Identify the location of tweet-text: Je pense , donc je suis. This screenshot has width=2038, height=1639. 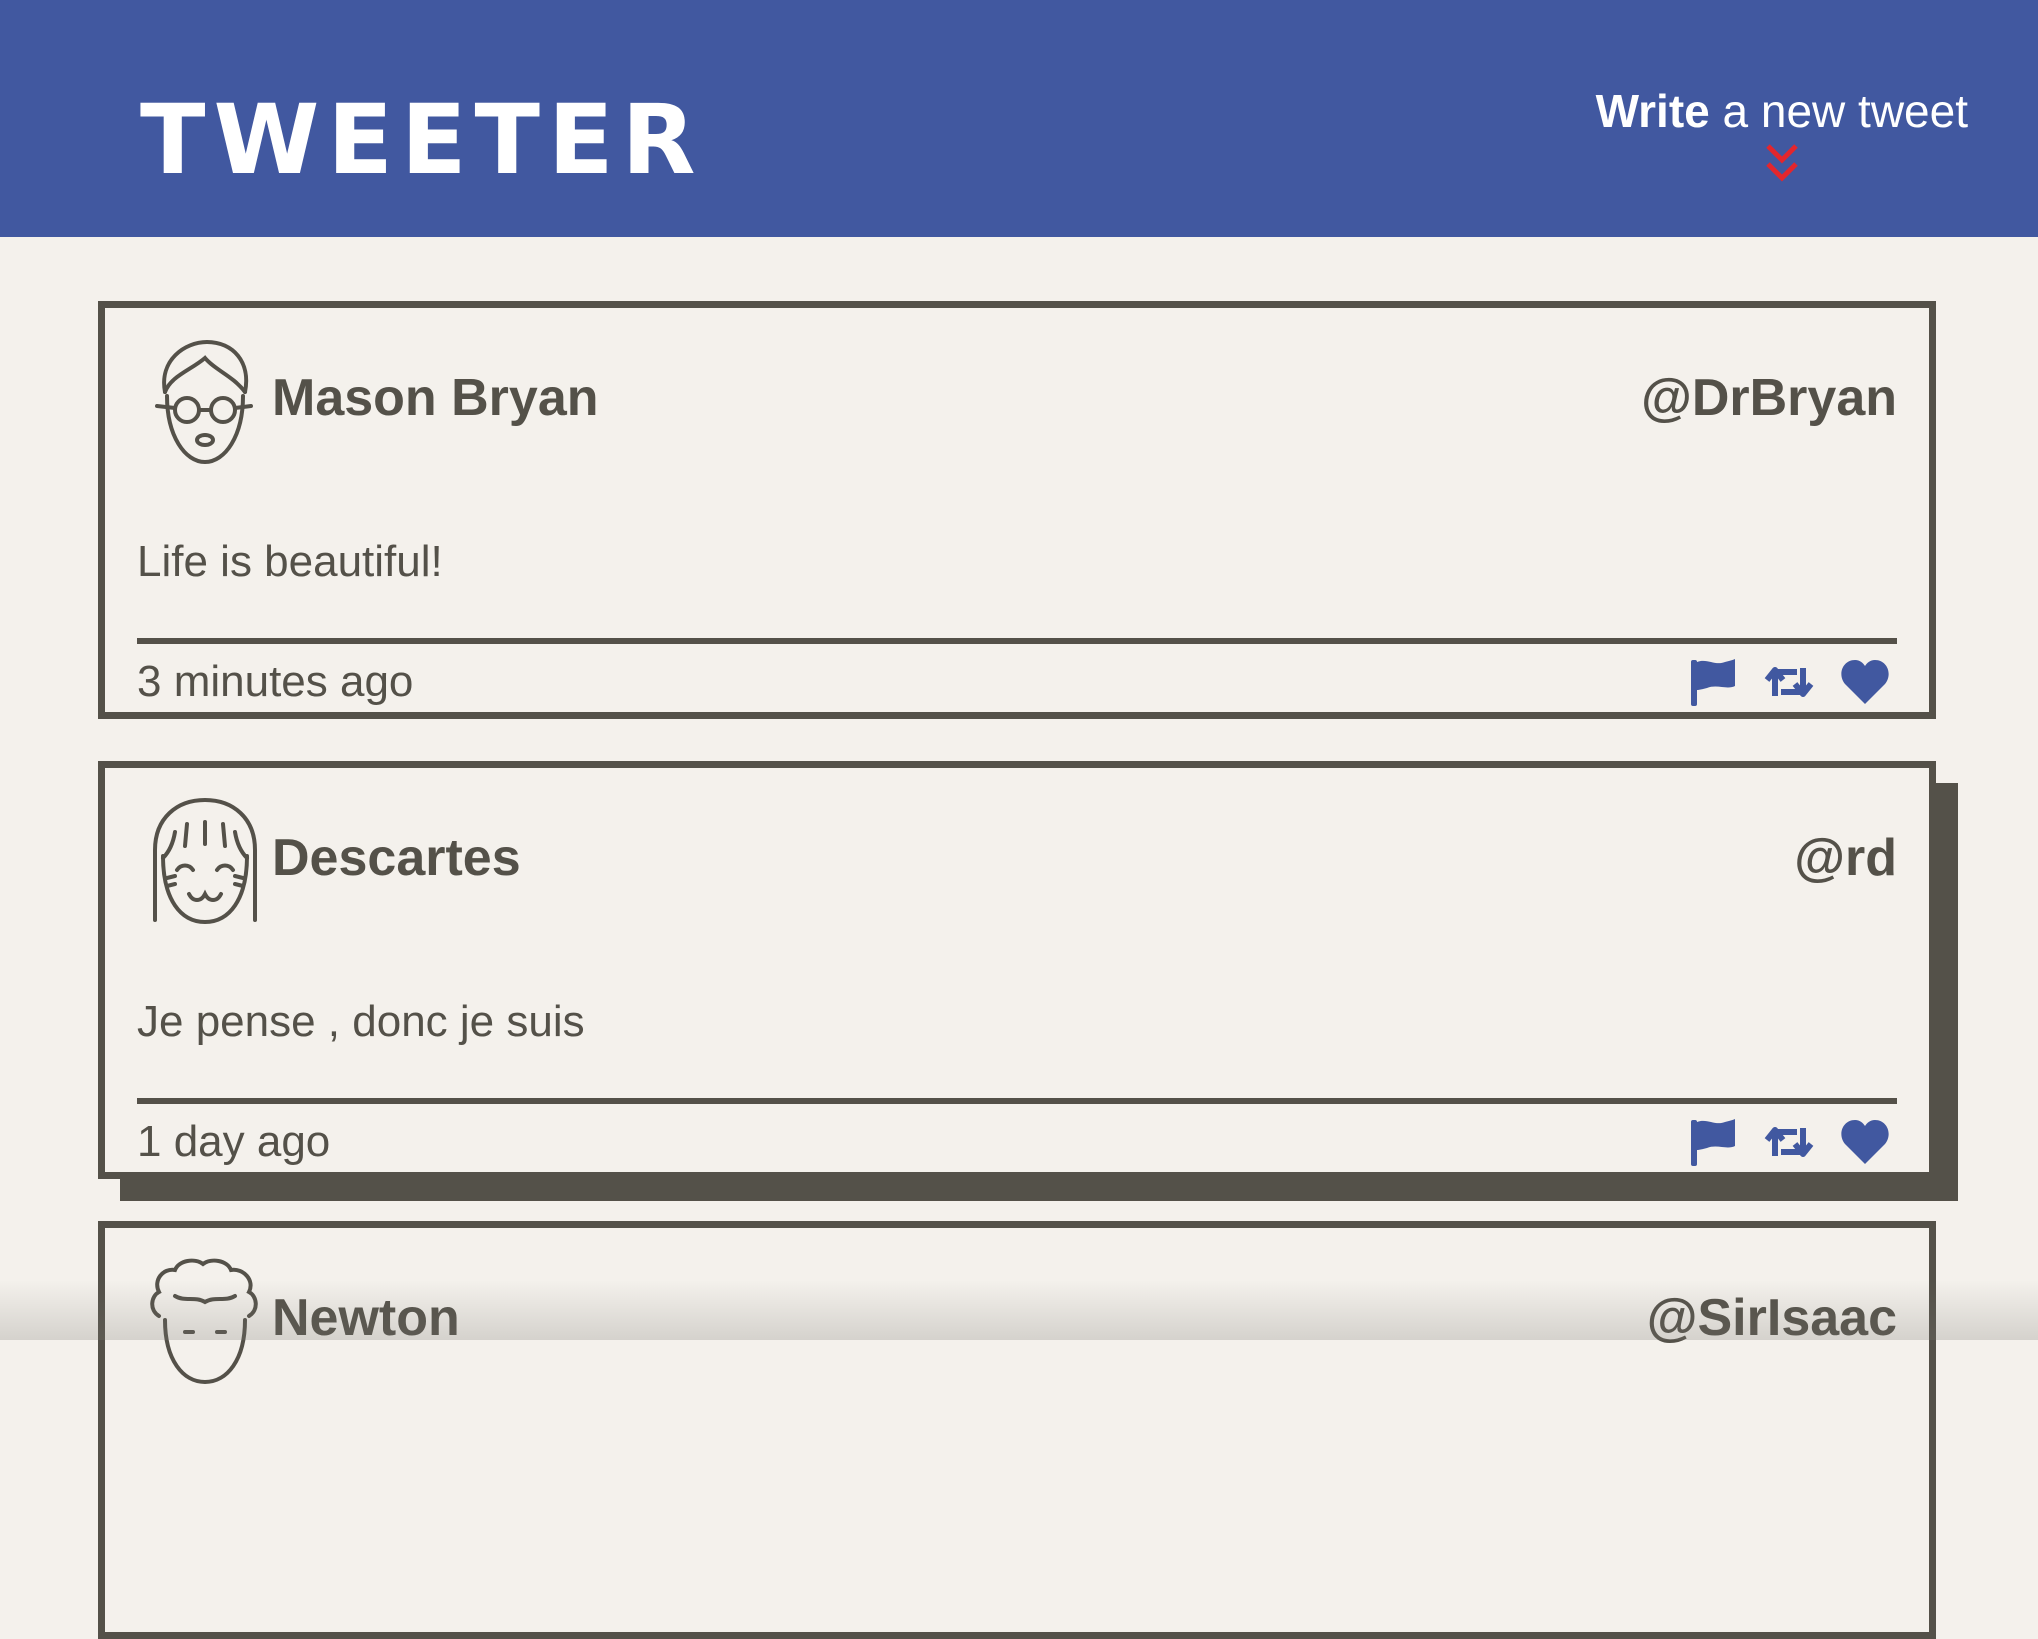
(361, 1021).